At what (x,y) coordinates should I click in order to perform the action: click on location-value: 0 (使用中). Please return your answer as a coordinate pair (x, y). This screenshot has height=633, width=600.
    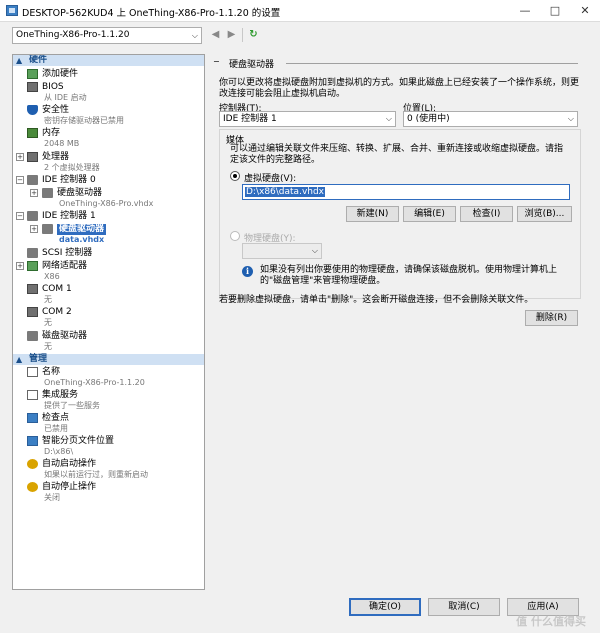
    Looking at the image, I should click on (428, 119).